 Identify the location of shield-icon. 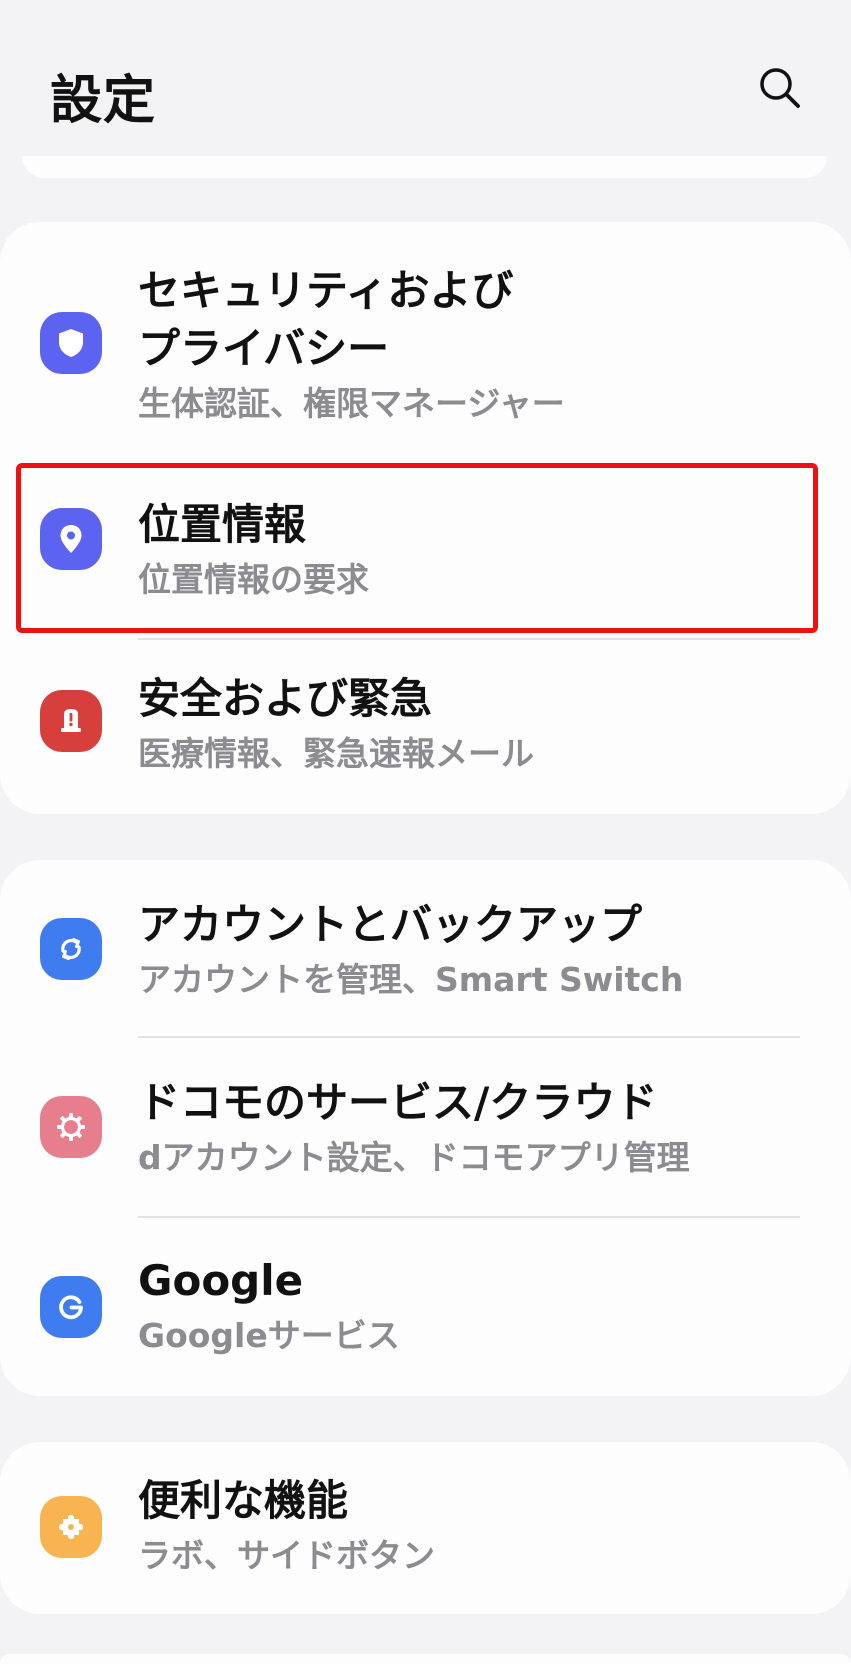
(71, 343).